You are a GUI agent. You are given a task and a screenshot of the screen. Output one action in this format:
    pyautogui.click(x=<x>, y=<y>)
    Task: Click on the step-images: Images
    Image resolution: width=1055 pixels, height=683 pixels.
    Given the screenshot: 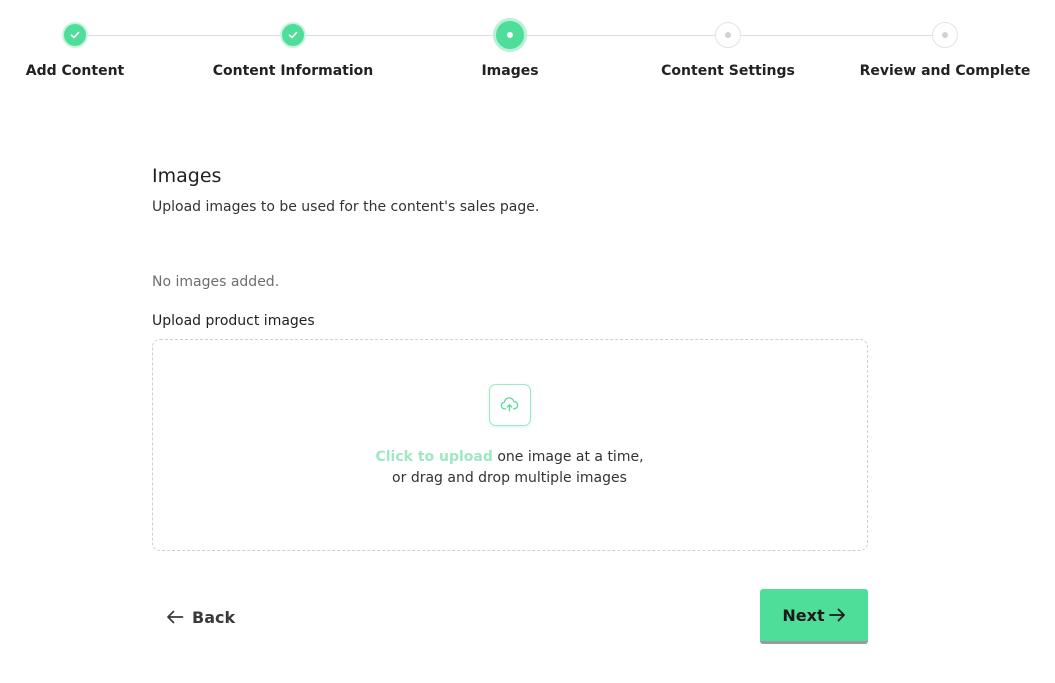 What is the action you would take?
    pyautogui.click(x=510, y=48)
    